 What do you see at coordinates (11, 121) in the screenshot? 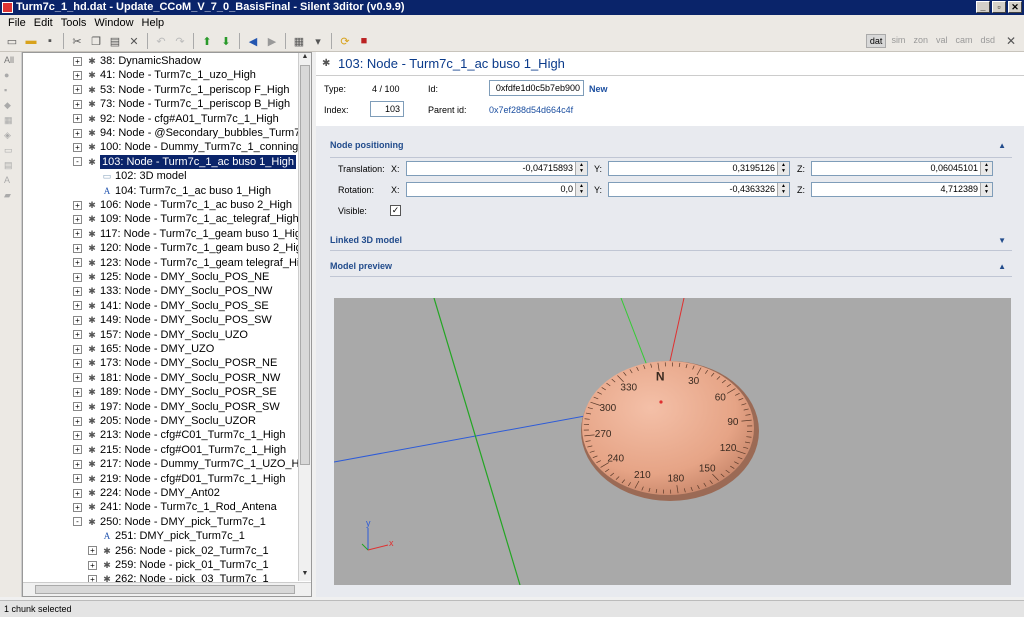
I see `filter-icon: ▦` at bounding box center [11, 121].